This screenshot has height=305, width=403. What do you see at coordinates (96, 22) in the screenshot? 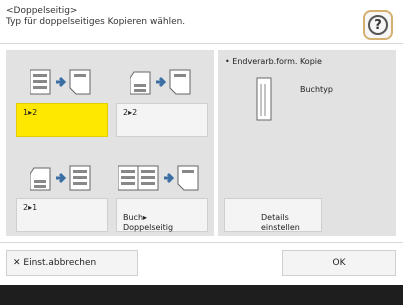
I see `header-instruction: Typ für doppelseitiges Kopieren wählen.` at bounding box center [96, 22].